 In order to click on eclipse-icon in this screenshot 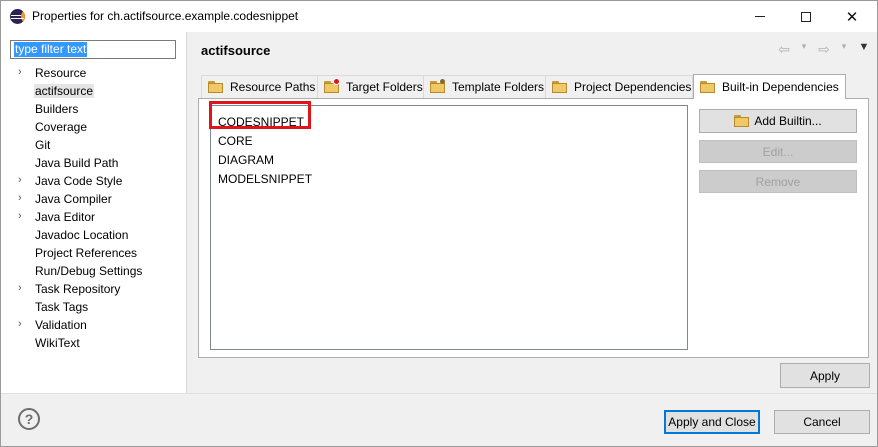, I will do `click(17, 16)`.